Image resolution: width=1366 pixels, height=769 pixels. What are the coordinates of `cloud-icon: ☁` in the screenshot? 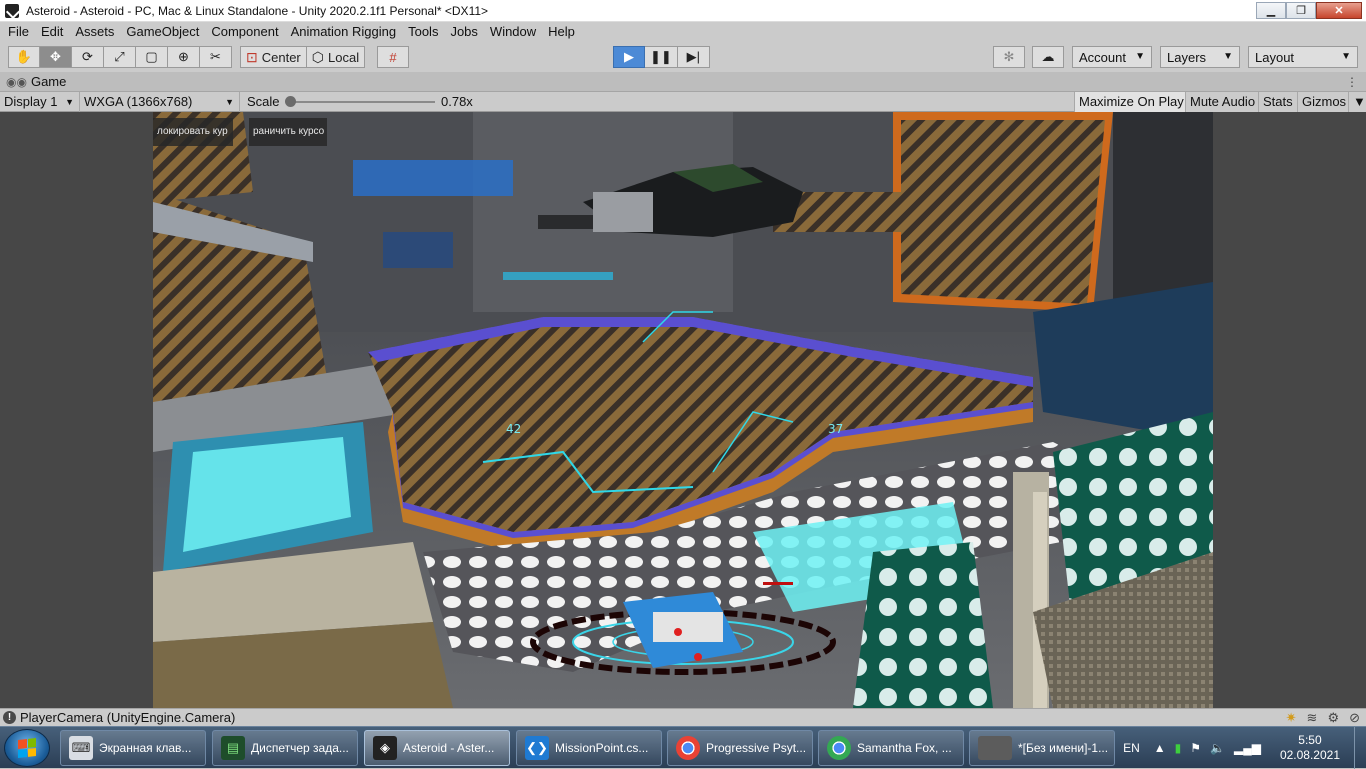 It's located at (1048, 57).